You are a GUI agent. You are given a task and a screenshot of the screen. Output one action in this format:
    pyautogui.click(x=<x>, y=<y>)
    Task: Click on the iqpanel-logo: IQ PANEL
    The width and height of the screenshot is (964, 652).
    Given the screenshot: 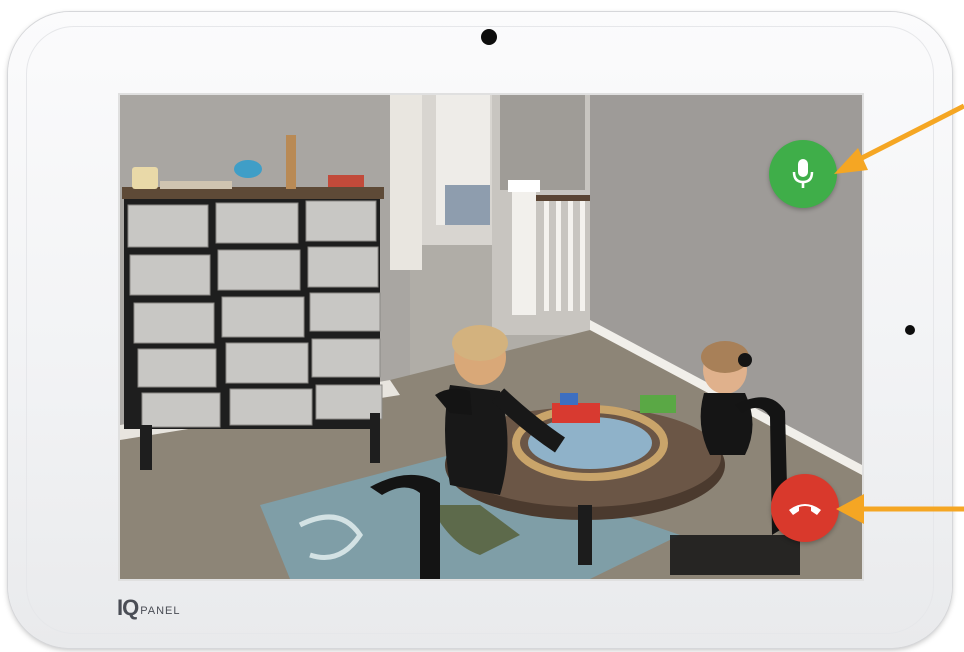 What is the action you would take?
    pyautogui.click(x=149, y=607)
    